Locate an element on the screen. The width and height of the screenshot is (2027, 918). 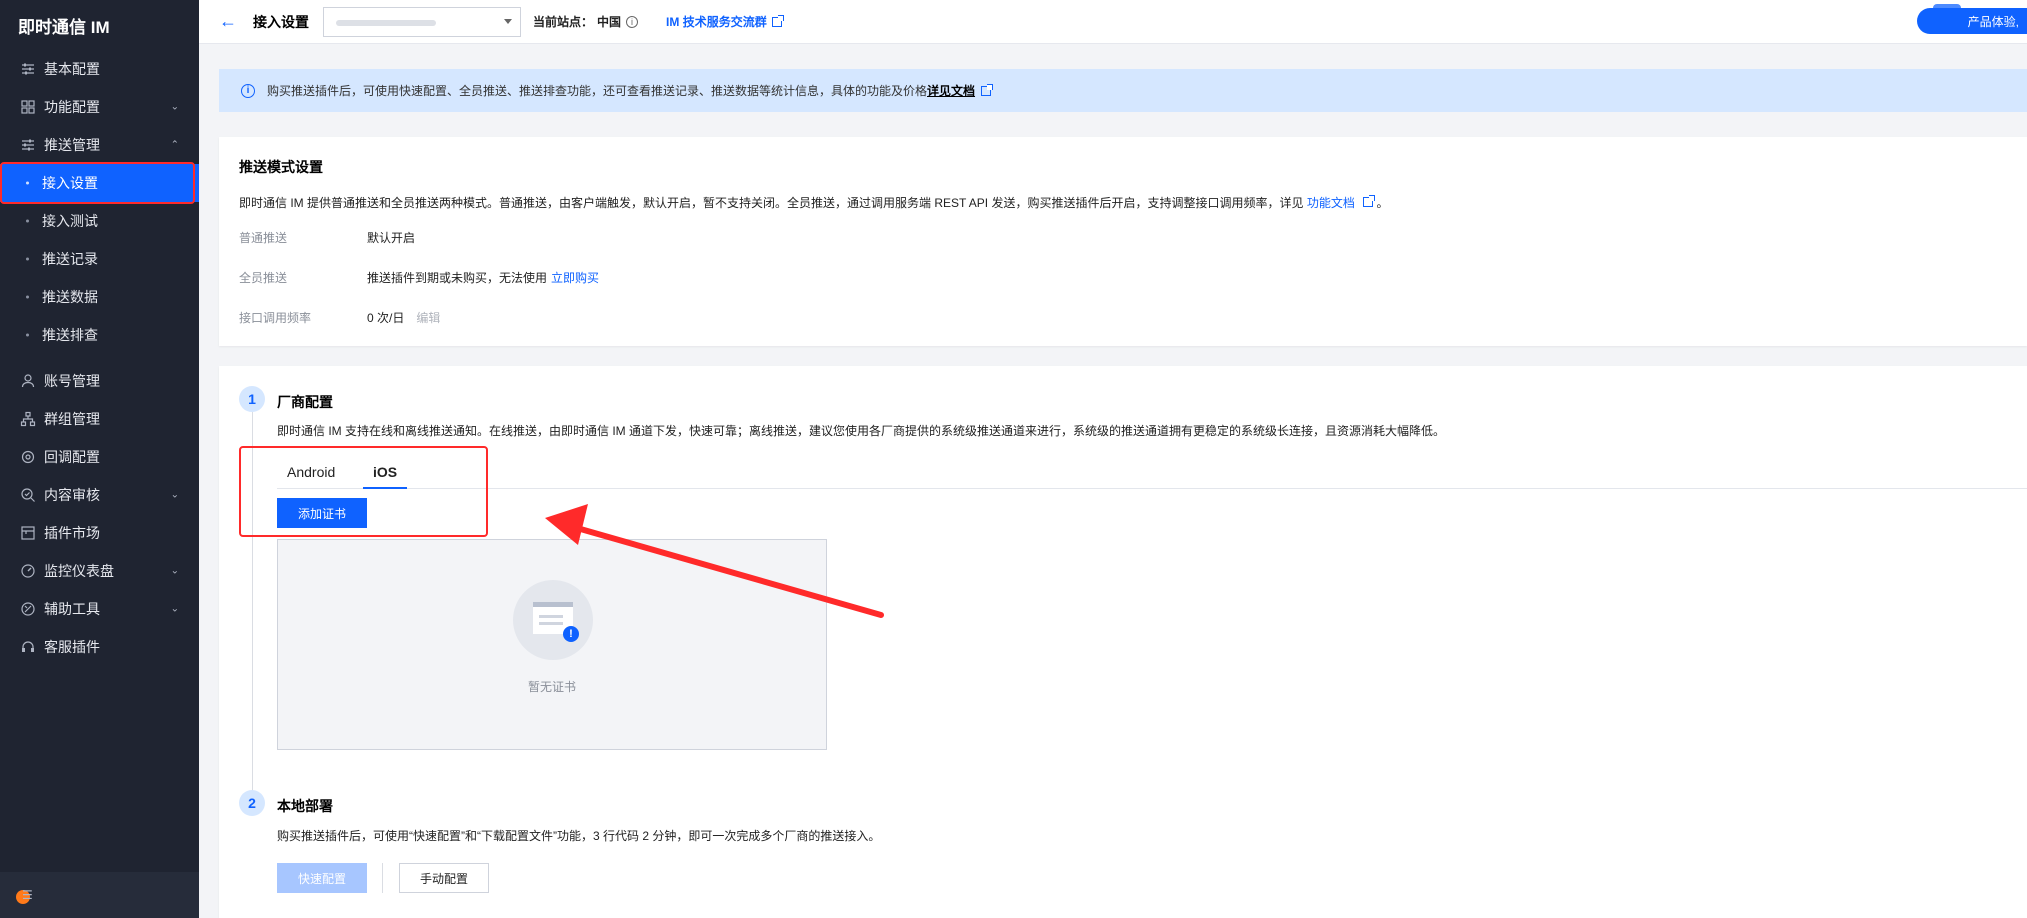
edit-rate-link: 编辑 is located at coordinates (428, 318).